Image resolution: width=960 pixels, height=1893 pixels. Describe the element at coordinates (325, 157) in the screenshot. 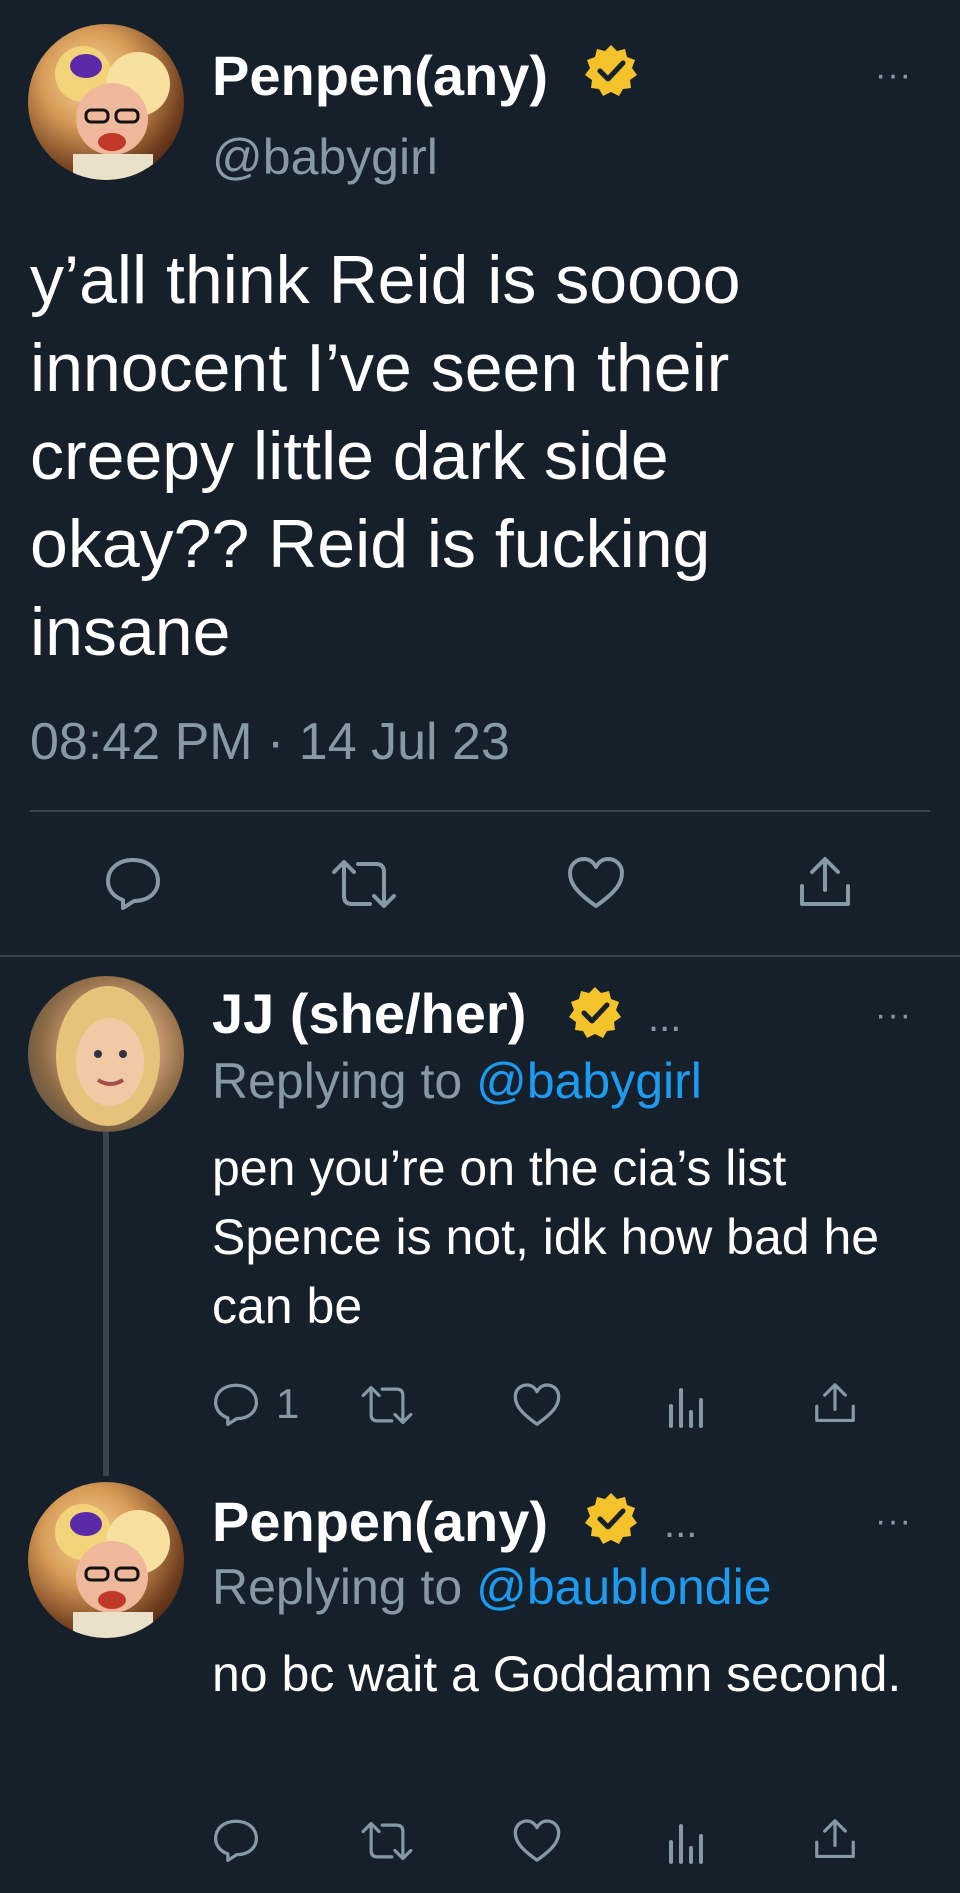

I see `author-handle: @babygirl` at that location.